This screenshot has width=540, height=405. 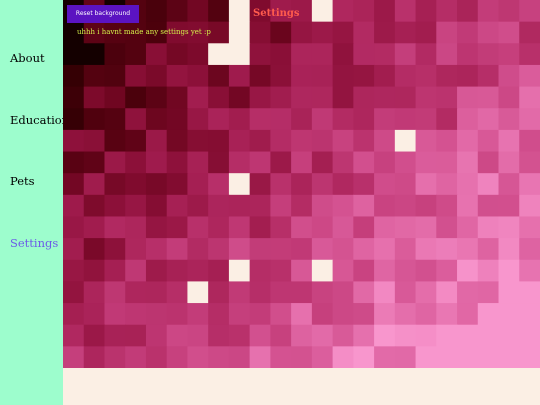 What do you see at coordinates (103, 14) in the screenshot?
I see `reset-background-button: Reset background` at bounding box center [103, 14].